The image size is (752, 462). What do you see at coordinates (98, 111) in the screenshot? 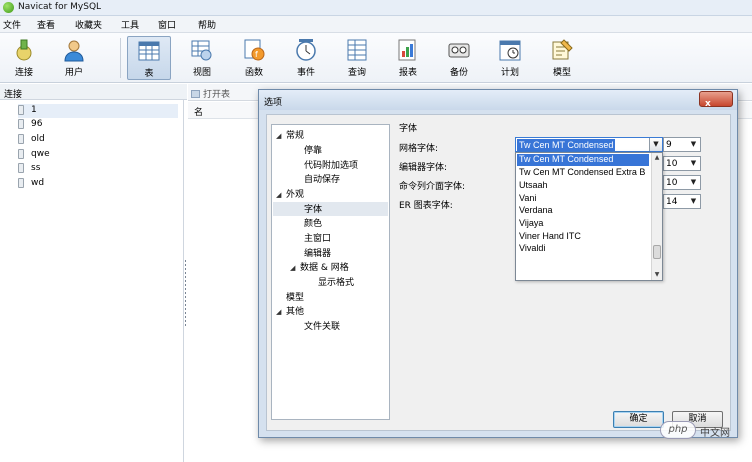
I see `database-item: 1` at bounding box center [98, 111].